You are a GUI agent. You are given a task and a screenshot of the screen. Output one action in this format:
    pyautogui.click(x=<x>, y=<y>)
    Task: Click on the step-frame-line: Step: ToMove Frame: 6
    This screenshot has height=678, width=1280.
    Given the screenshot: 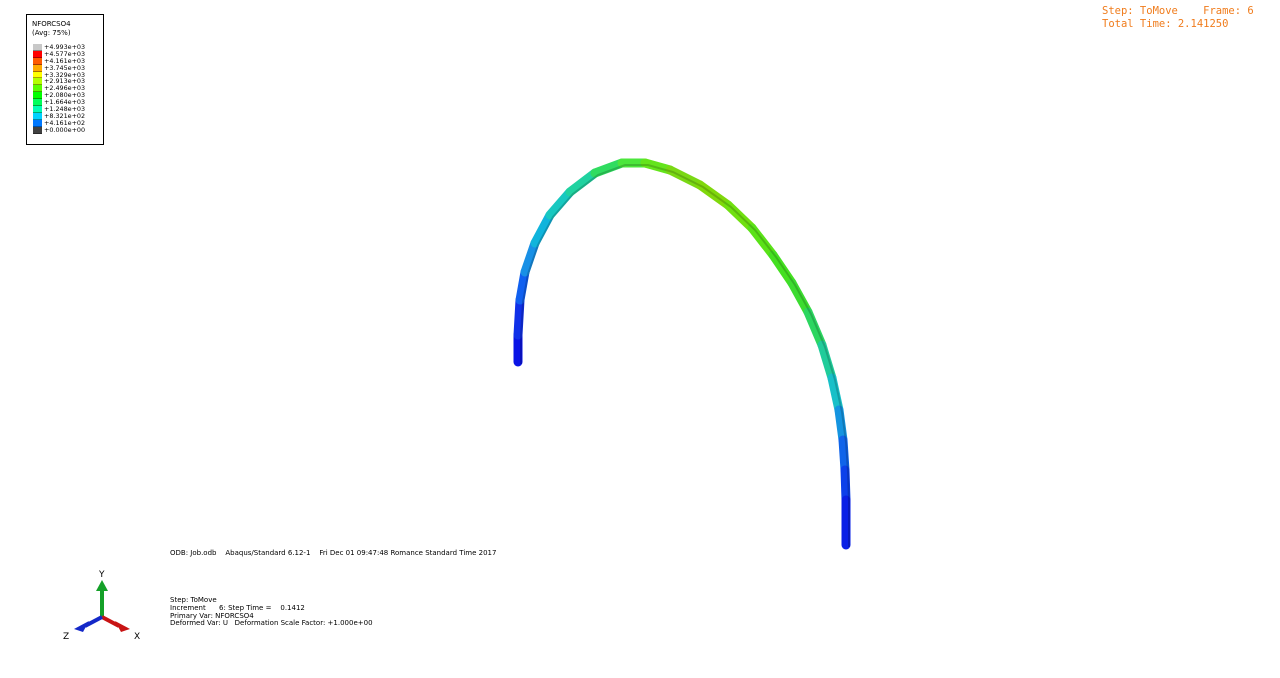 What is the action you would take?
    pyautogui.click(x=1178, y=11)
    